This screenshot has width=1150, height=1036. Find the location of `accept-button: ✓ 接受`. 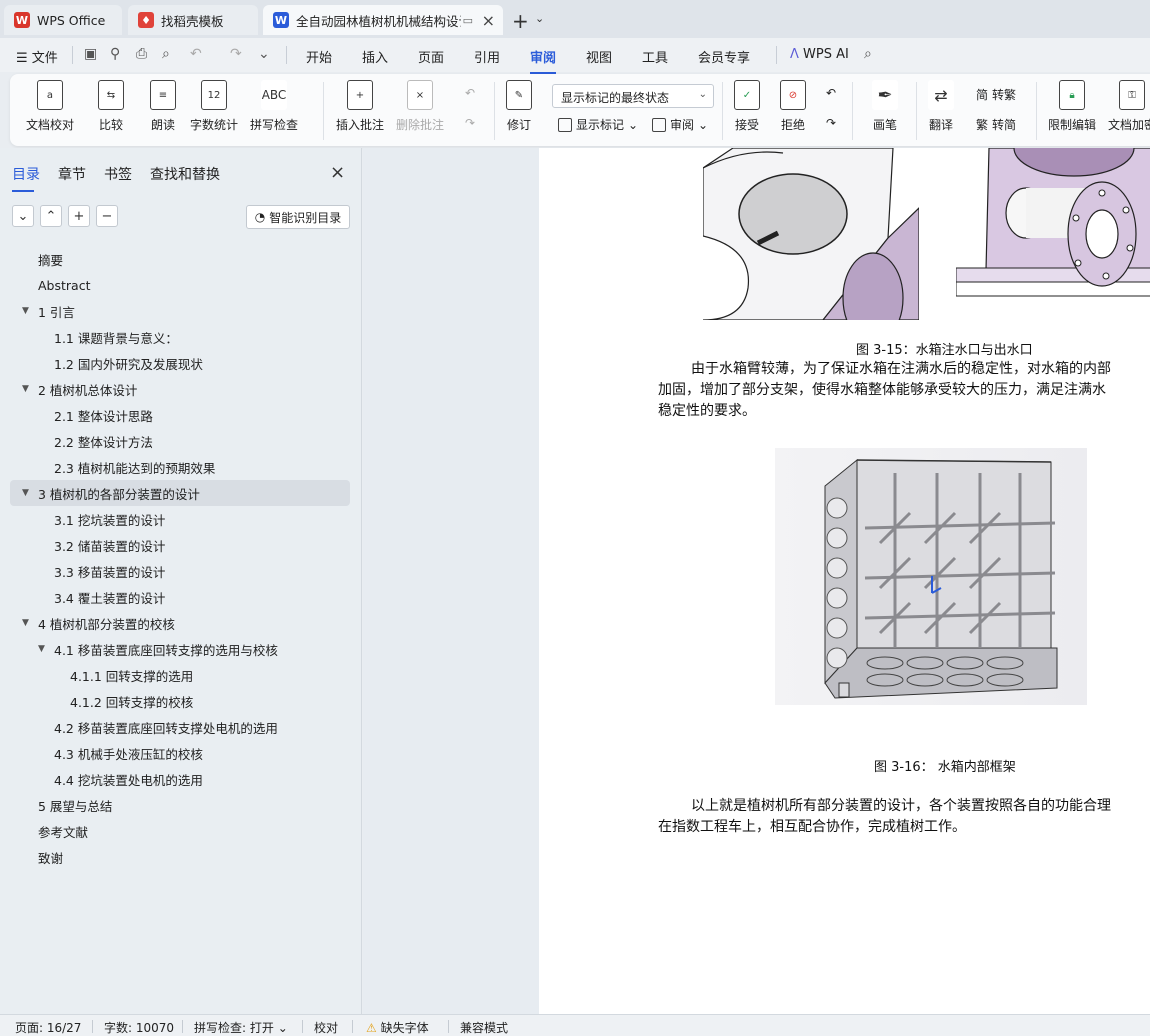

accept-button: ✓ 接受 is located at coordinates (747, 106).